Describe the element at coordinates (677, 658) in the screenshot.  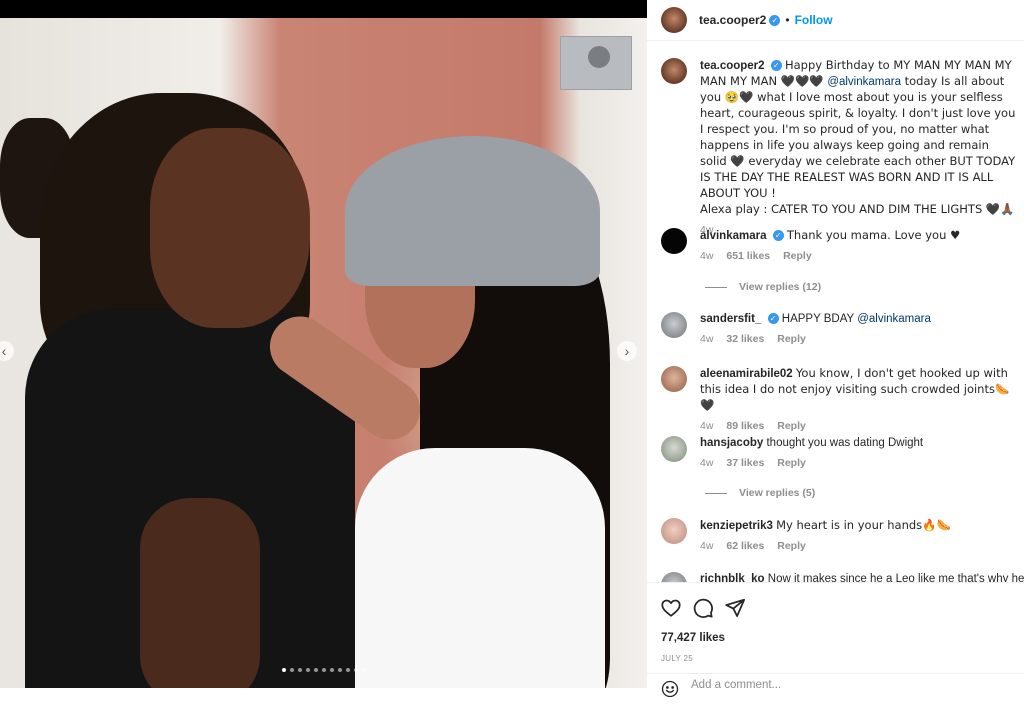
I see `post-date: JULY 25` at that location.